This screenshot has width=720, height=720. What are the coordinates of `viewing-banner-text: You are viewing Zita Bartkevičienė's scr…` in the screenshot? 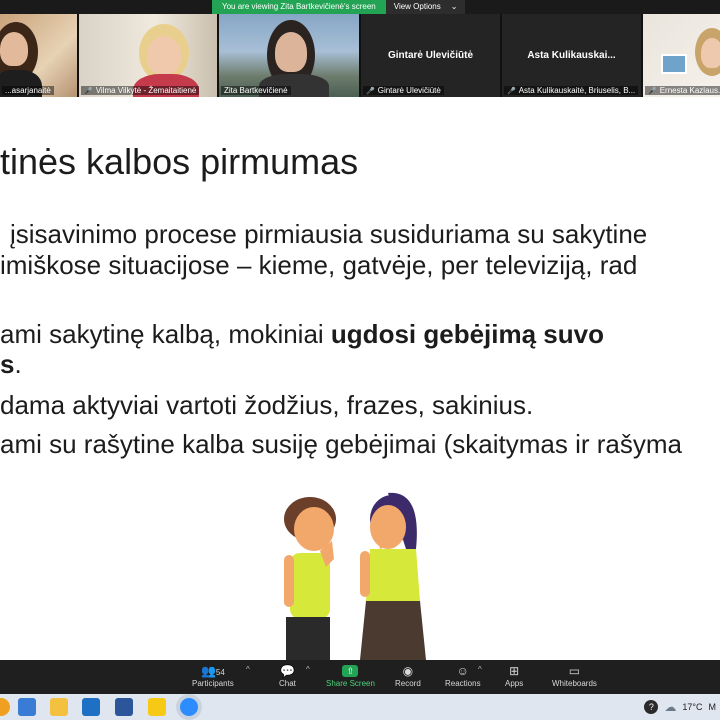 It's located at (299, 7).